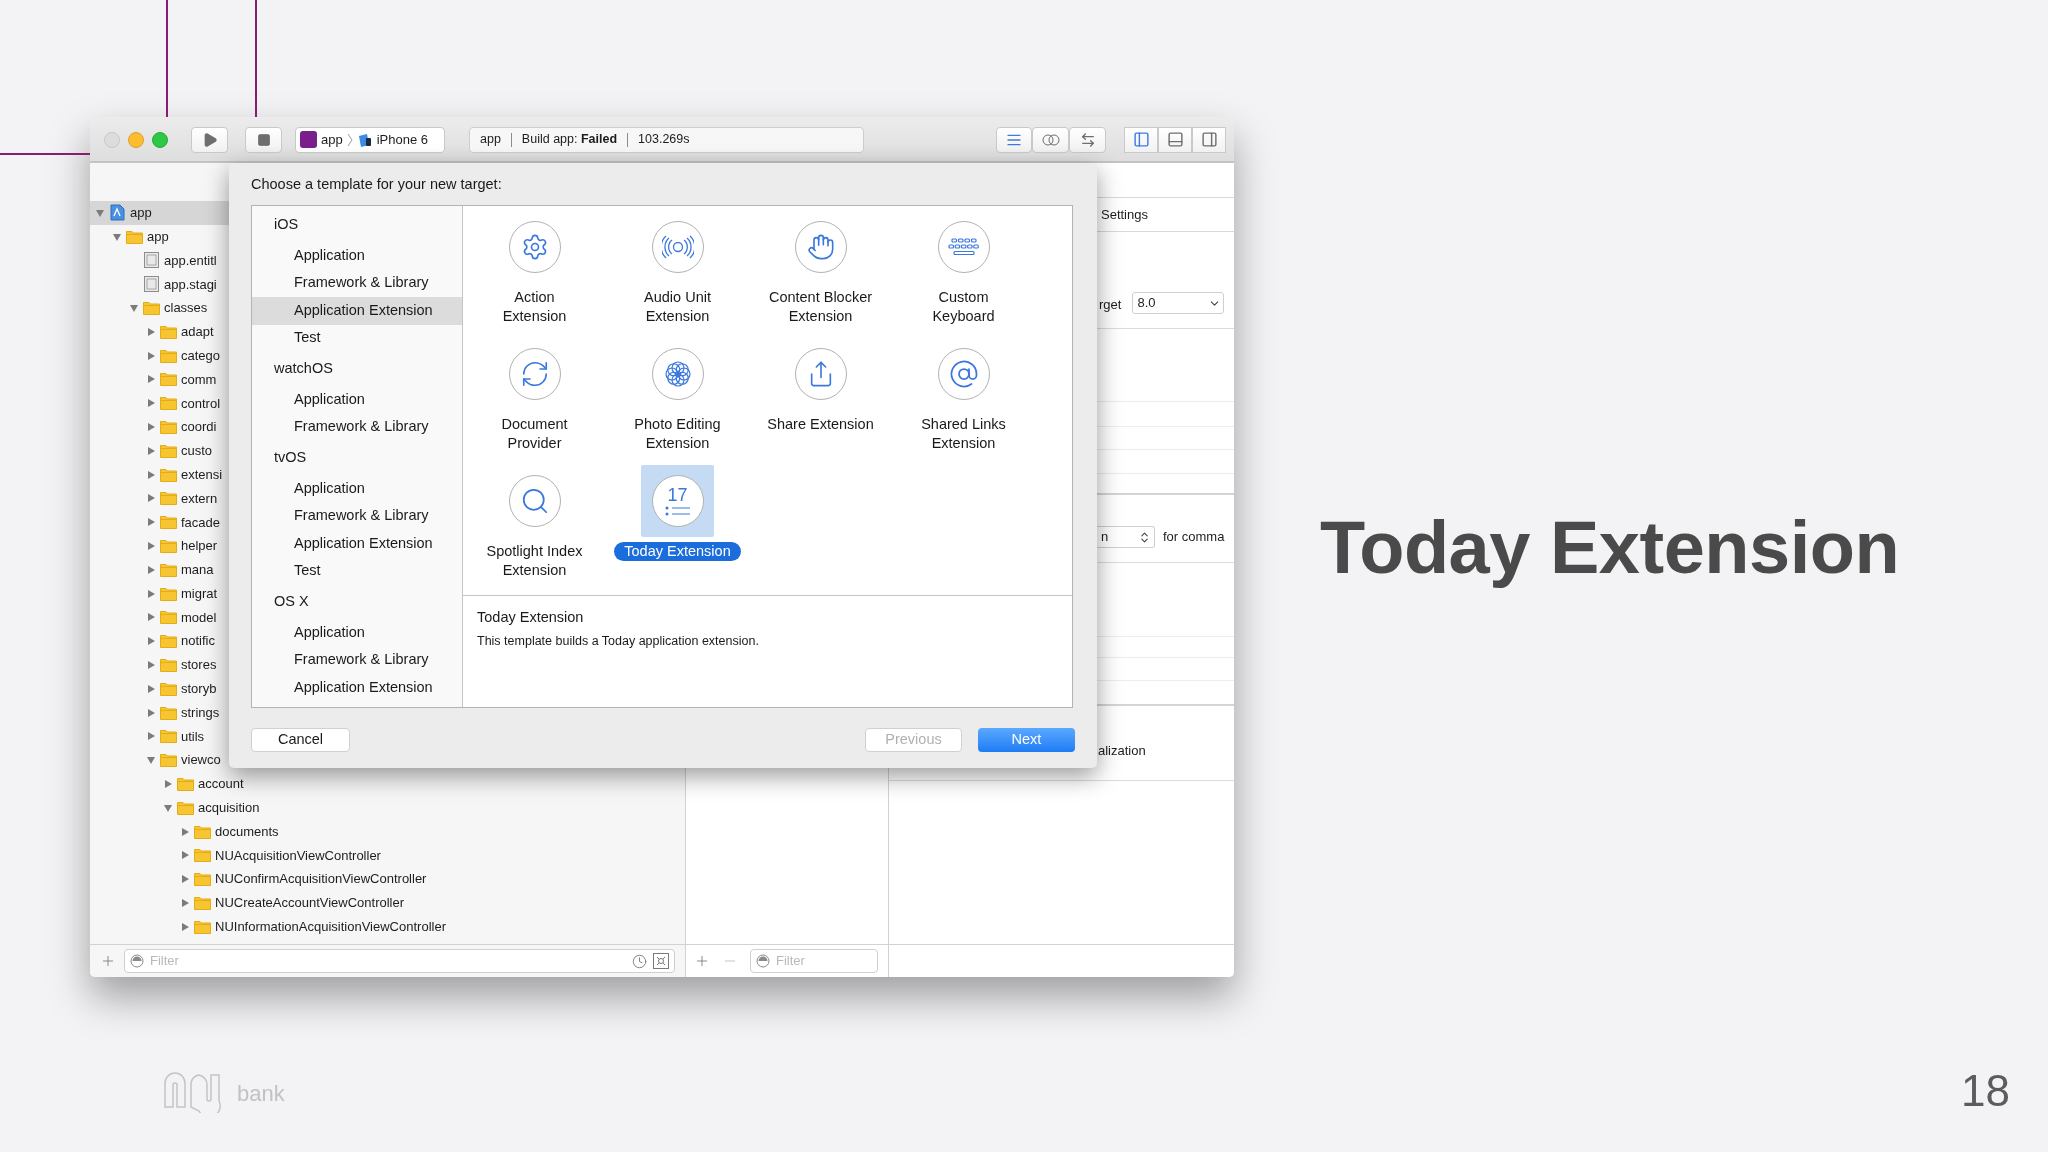 The width and height of the screenshot is (2048, 1152). Describe the element at coordinates (963, 307) in the screenshot. I see `template-label: Custom Keyboard` at that location.